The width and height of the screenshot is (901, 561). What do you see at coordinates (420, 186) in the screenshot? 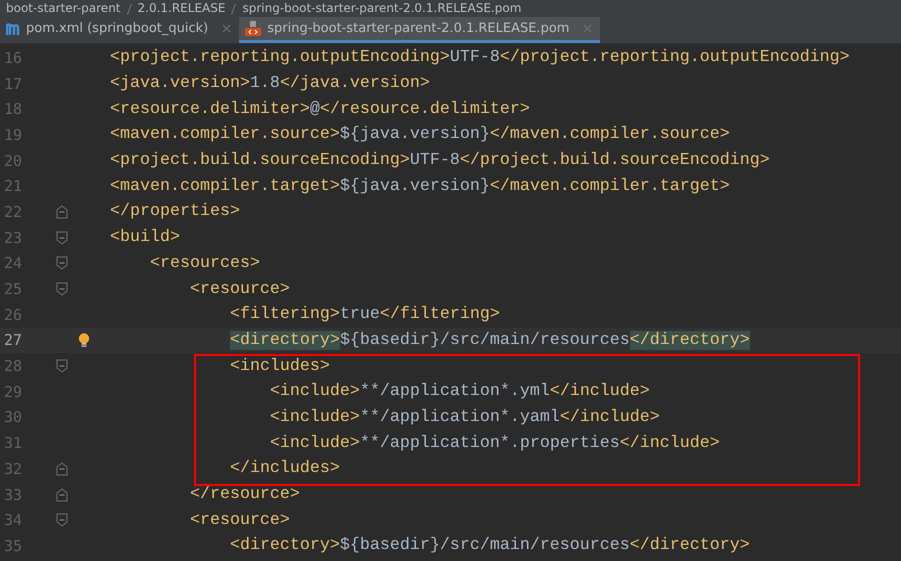
I see `code-line: <maven.compiler.target>${java.version}</maven.compiler.target>` at bounding box center [420, 186].